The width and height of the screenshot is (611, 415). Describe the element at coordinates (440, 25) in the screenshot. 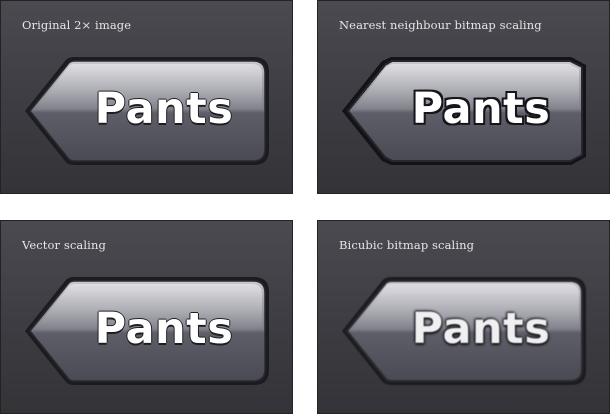

I see `panel-caption: Nearest neighbour bitmap scaling` at that location.